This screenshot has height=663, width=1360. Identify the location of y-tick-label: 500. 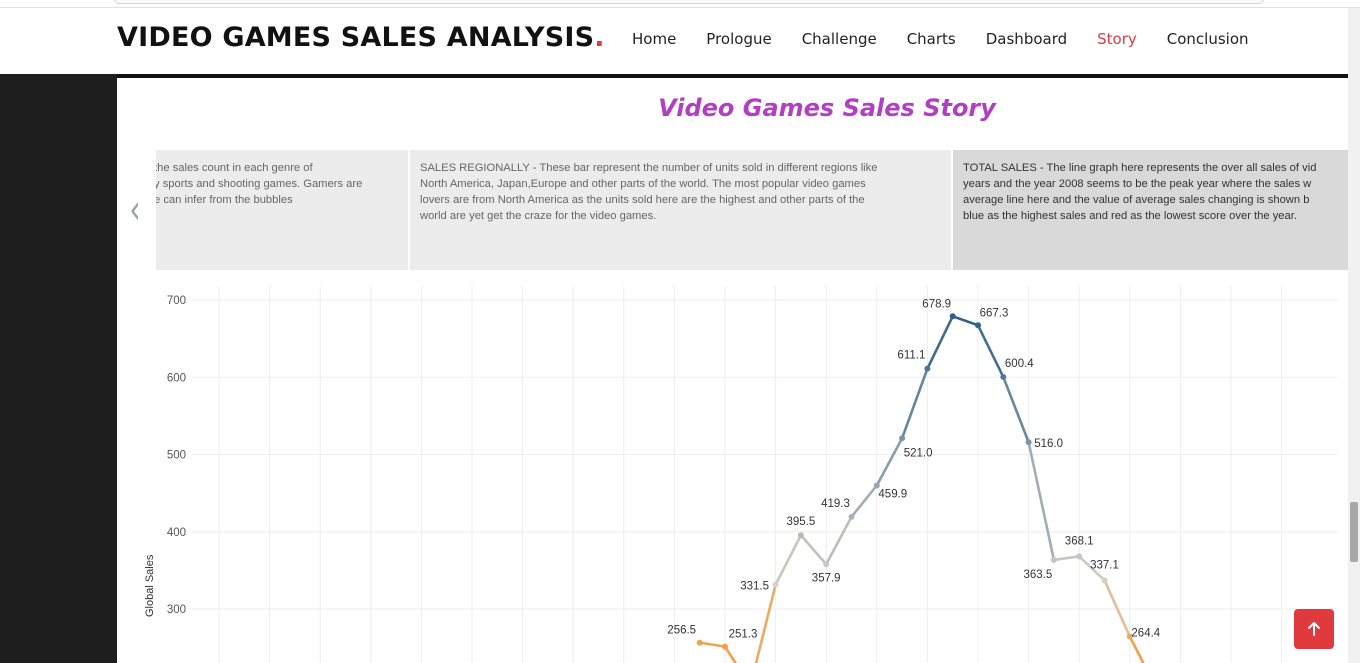
(176, 456).